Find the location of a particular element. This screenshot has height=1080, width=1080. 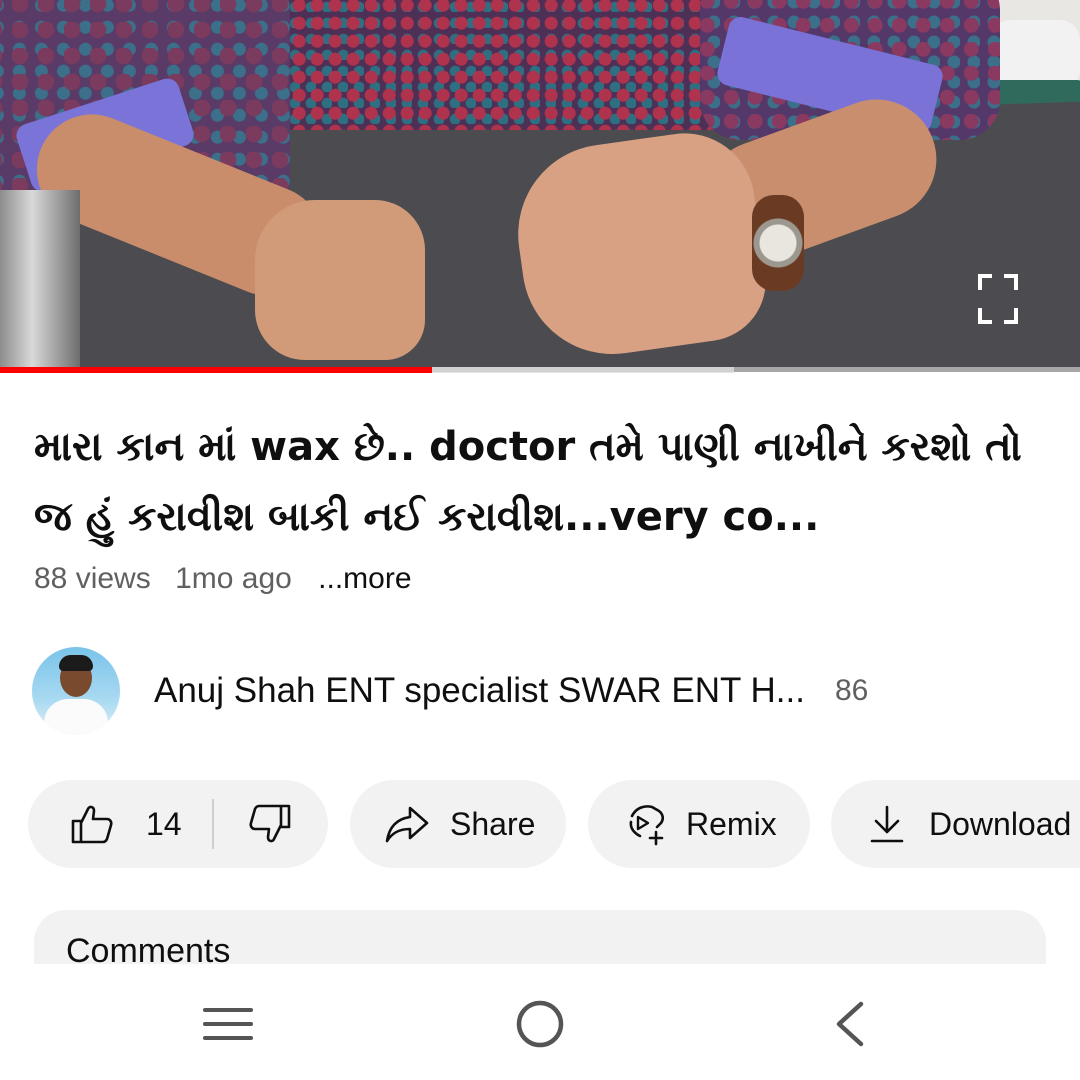

action-bar: 14 Share Remix Download is located at coordinates (554, 824).